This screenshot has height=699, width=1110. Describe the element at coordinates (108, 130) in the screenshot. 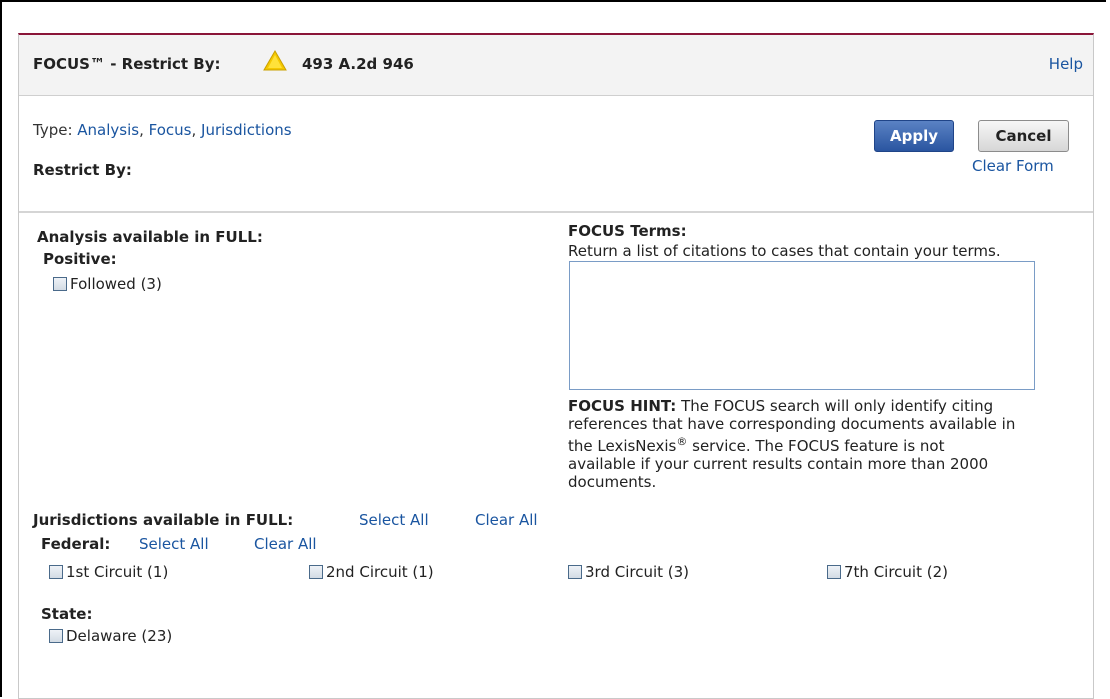

I see `type-link-analysis: Analysis` at that location.